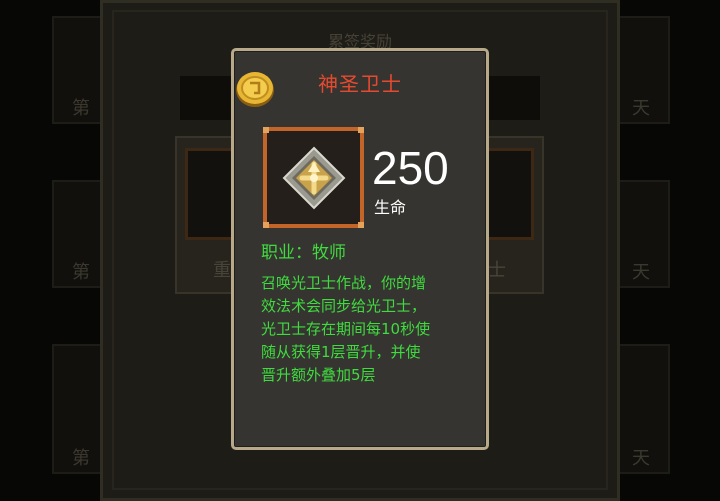  What do you see at coordinates (314, 178) in the screenshot?
I see `holy-guardian-emblem-icon` at bounding box center [314, 178].